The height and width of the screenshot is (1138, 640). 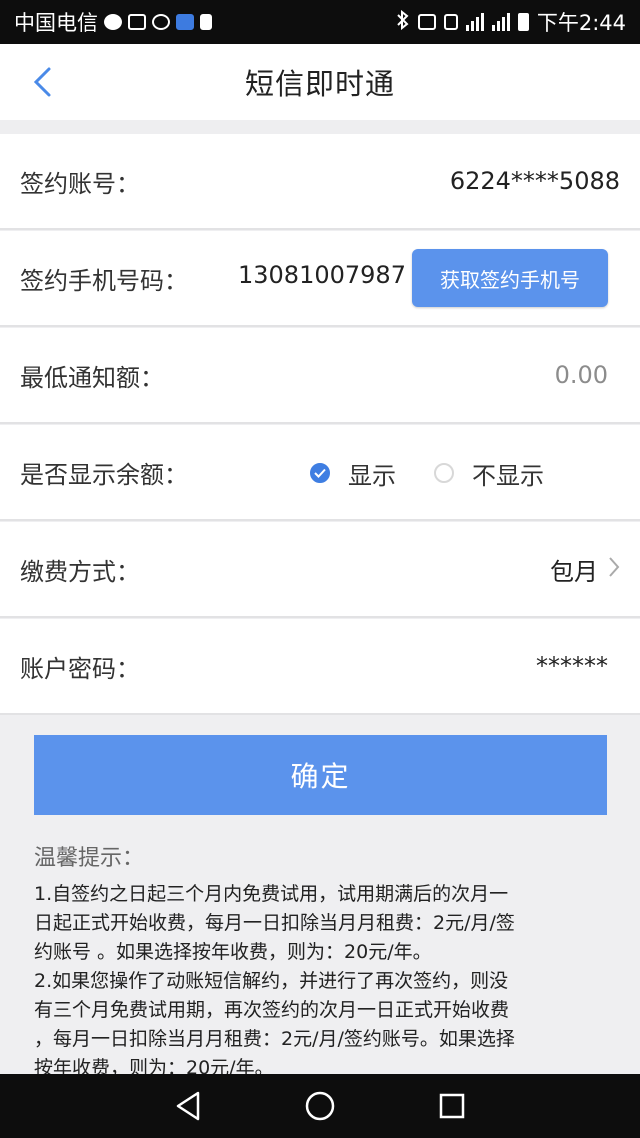 I want to click on vibrate-icon, so click(x=450, y=22).